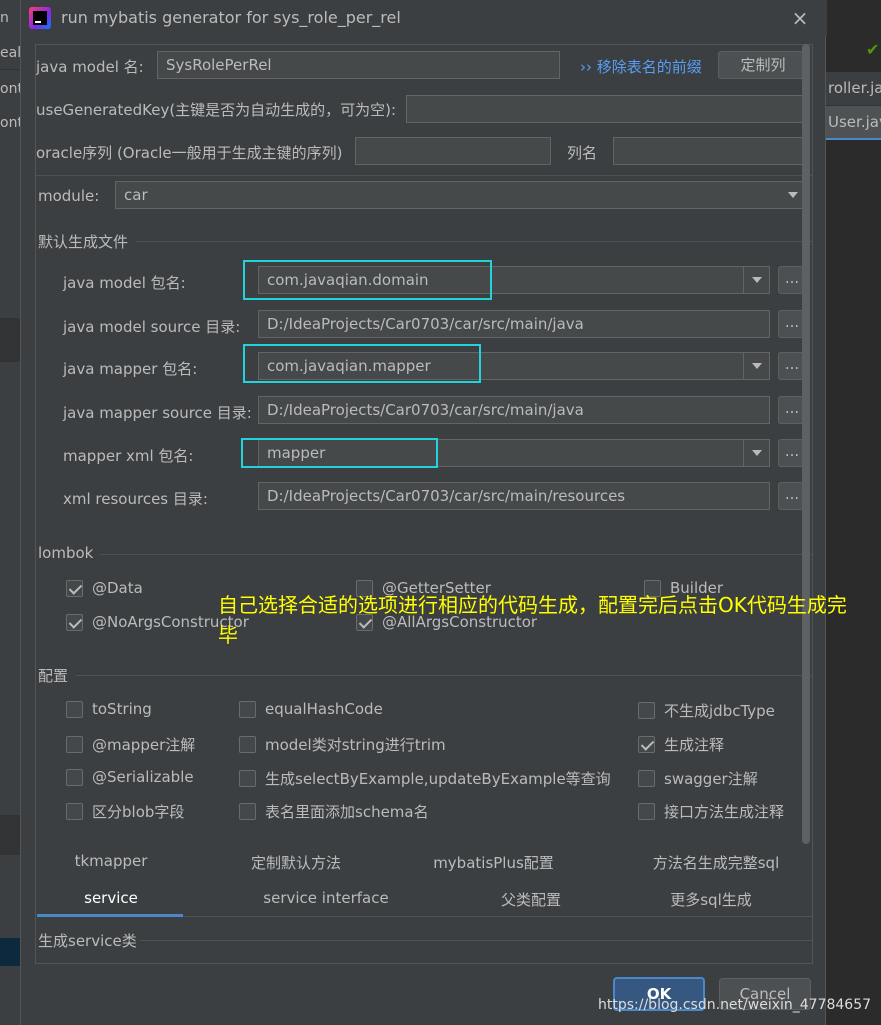  What do you see at coordinates (128, 456) in the screenshot?
I see `mapper-xml-package-label: mapper xml 包名:` at bounding box center [128, 456].